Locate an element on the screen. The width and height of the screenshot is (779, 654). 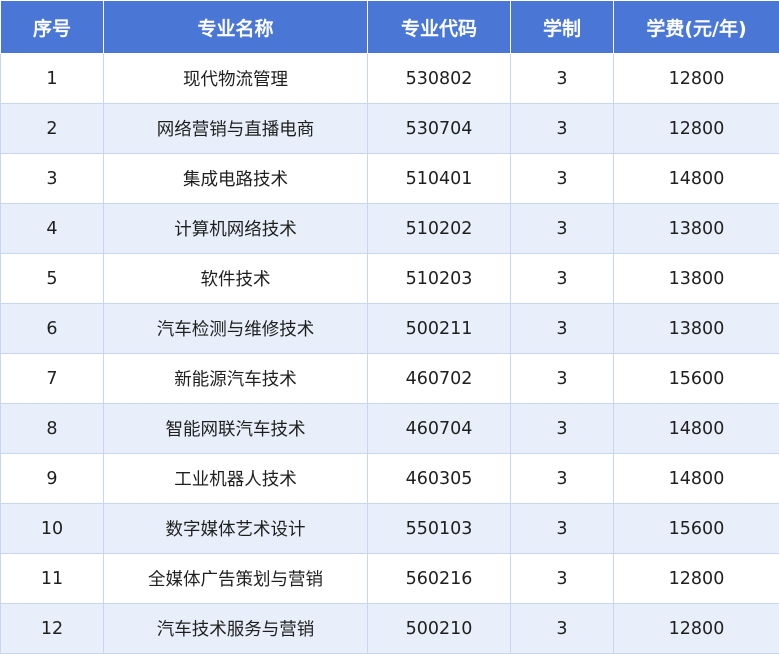
table-row: 8智能网联汽车技术460704314800 is located at coordinates (390, 429).